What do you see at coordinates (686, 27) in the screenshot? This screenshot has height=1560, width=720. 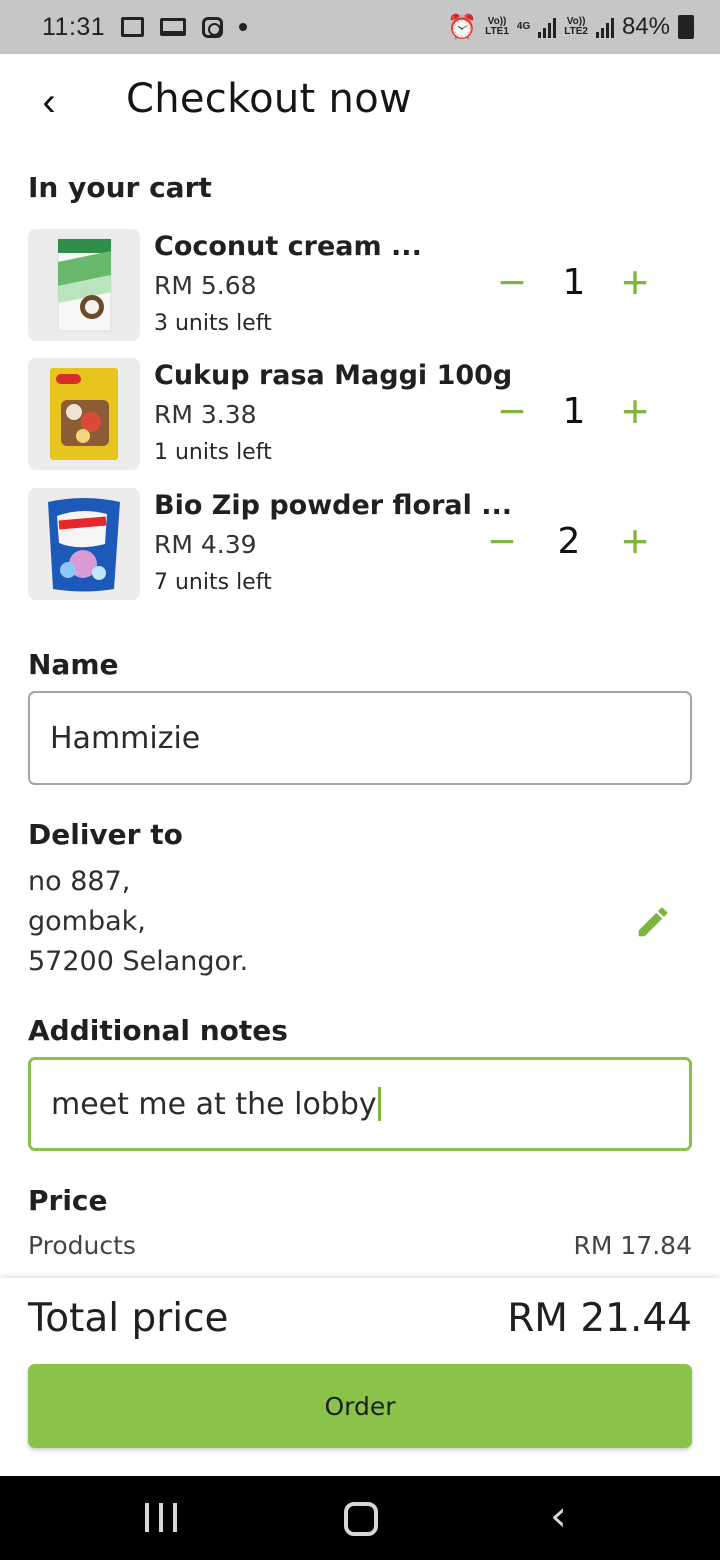 I see `battery-icon` at bounding box center [686, 27].